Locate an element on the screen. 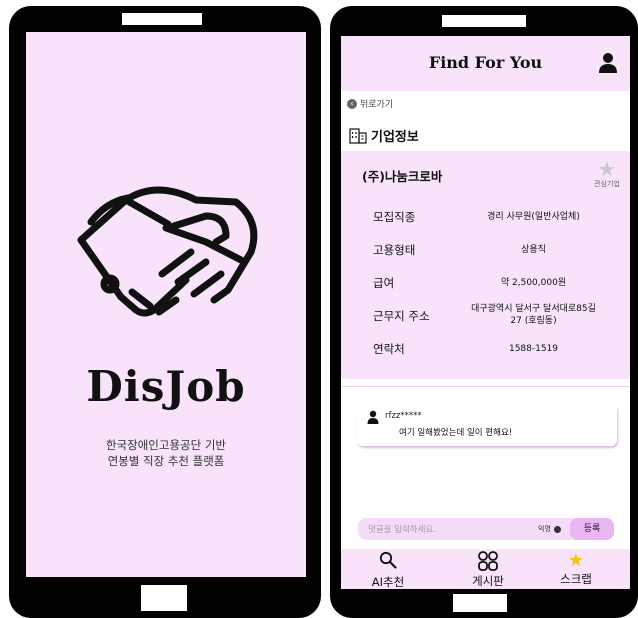  back-link: ‹ 뒤로가기 is located at coordinates (370, 103).